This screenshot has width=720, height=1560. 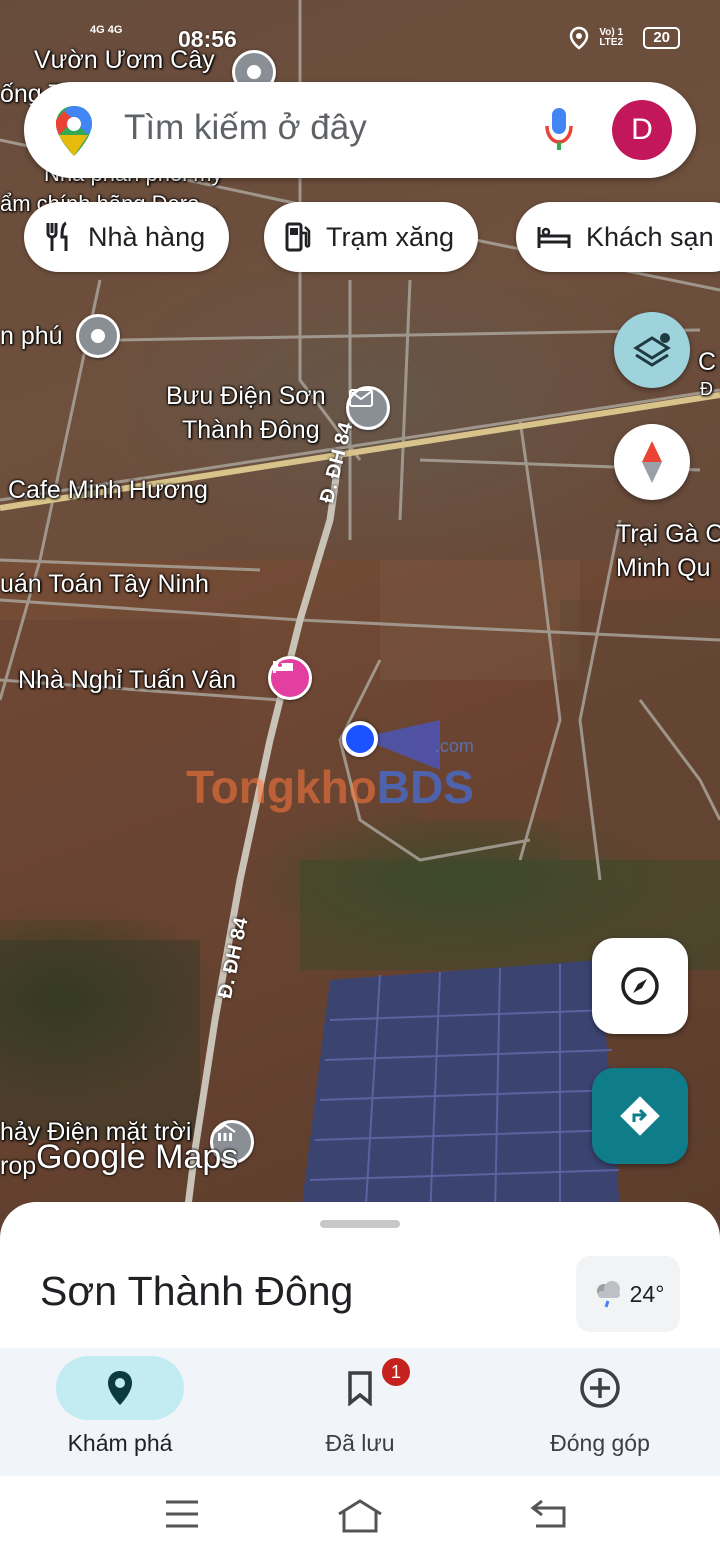 I want to click on sheet-drag-handle, so click(x=360, y=1224).